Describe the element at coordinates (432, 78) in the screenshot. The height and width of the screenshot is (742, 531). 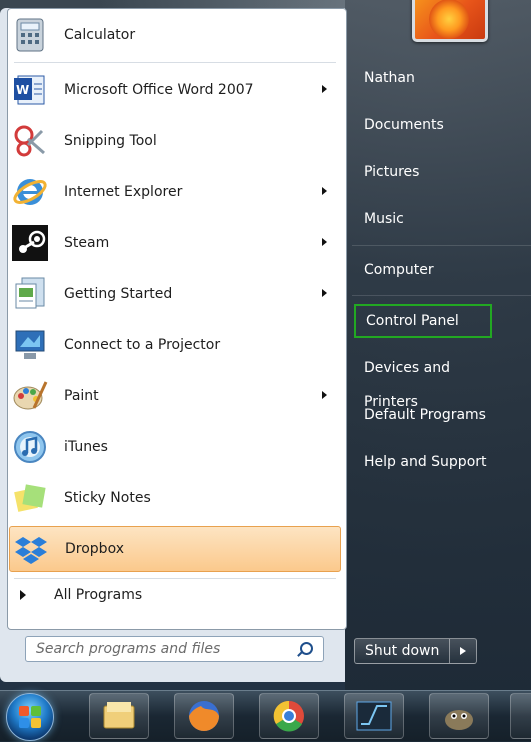
I see `right-link-nathan: Nathan` at that location.